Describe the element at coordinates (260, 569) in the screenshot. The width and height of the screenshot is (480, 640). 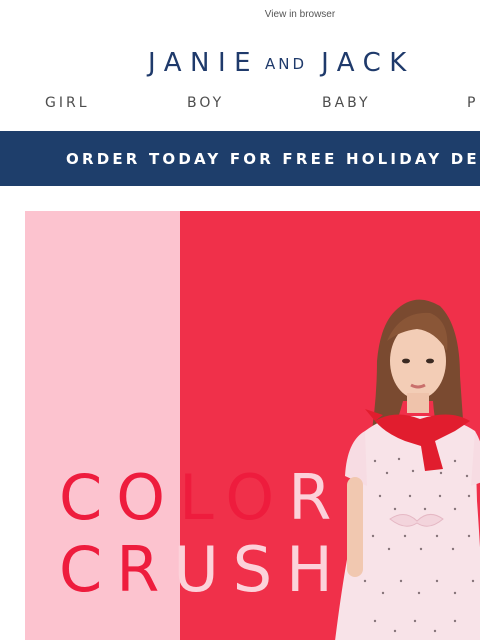
I see `headline-crush-soft: USH` at that location.